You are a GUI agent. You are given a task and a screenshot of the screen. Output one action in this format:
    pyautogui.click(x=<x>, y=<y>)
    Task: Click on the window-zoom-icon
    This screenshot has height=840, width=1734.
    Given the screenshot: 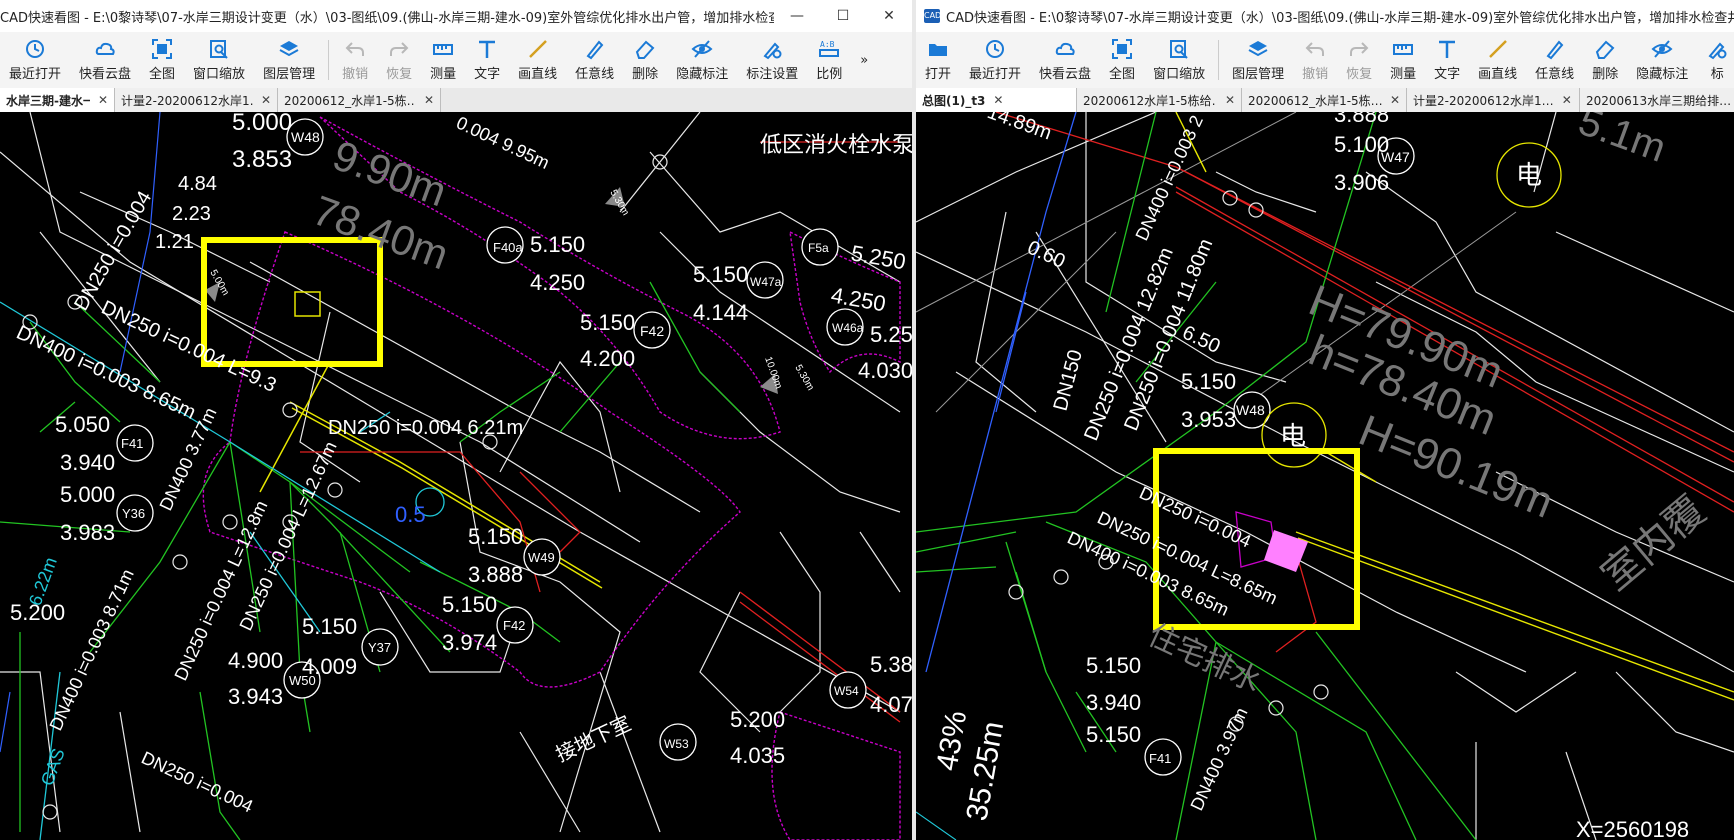 What is the action you would take?
    pyautogui.click(x=219, y=49)
    